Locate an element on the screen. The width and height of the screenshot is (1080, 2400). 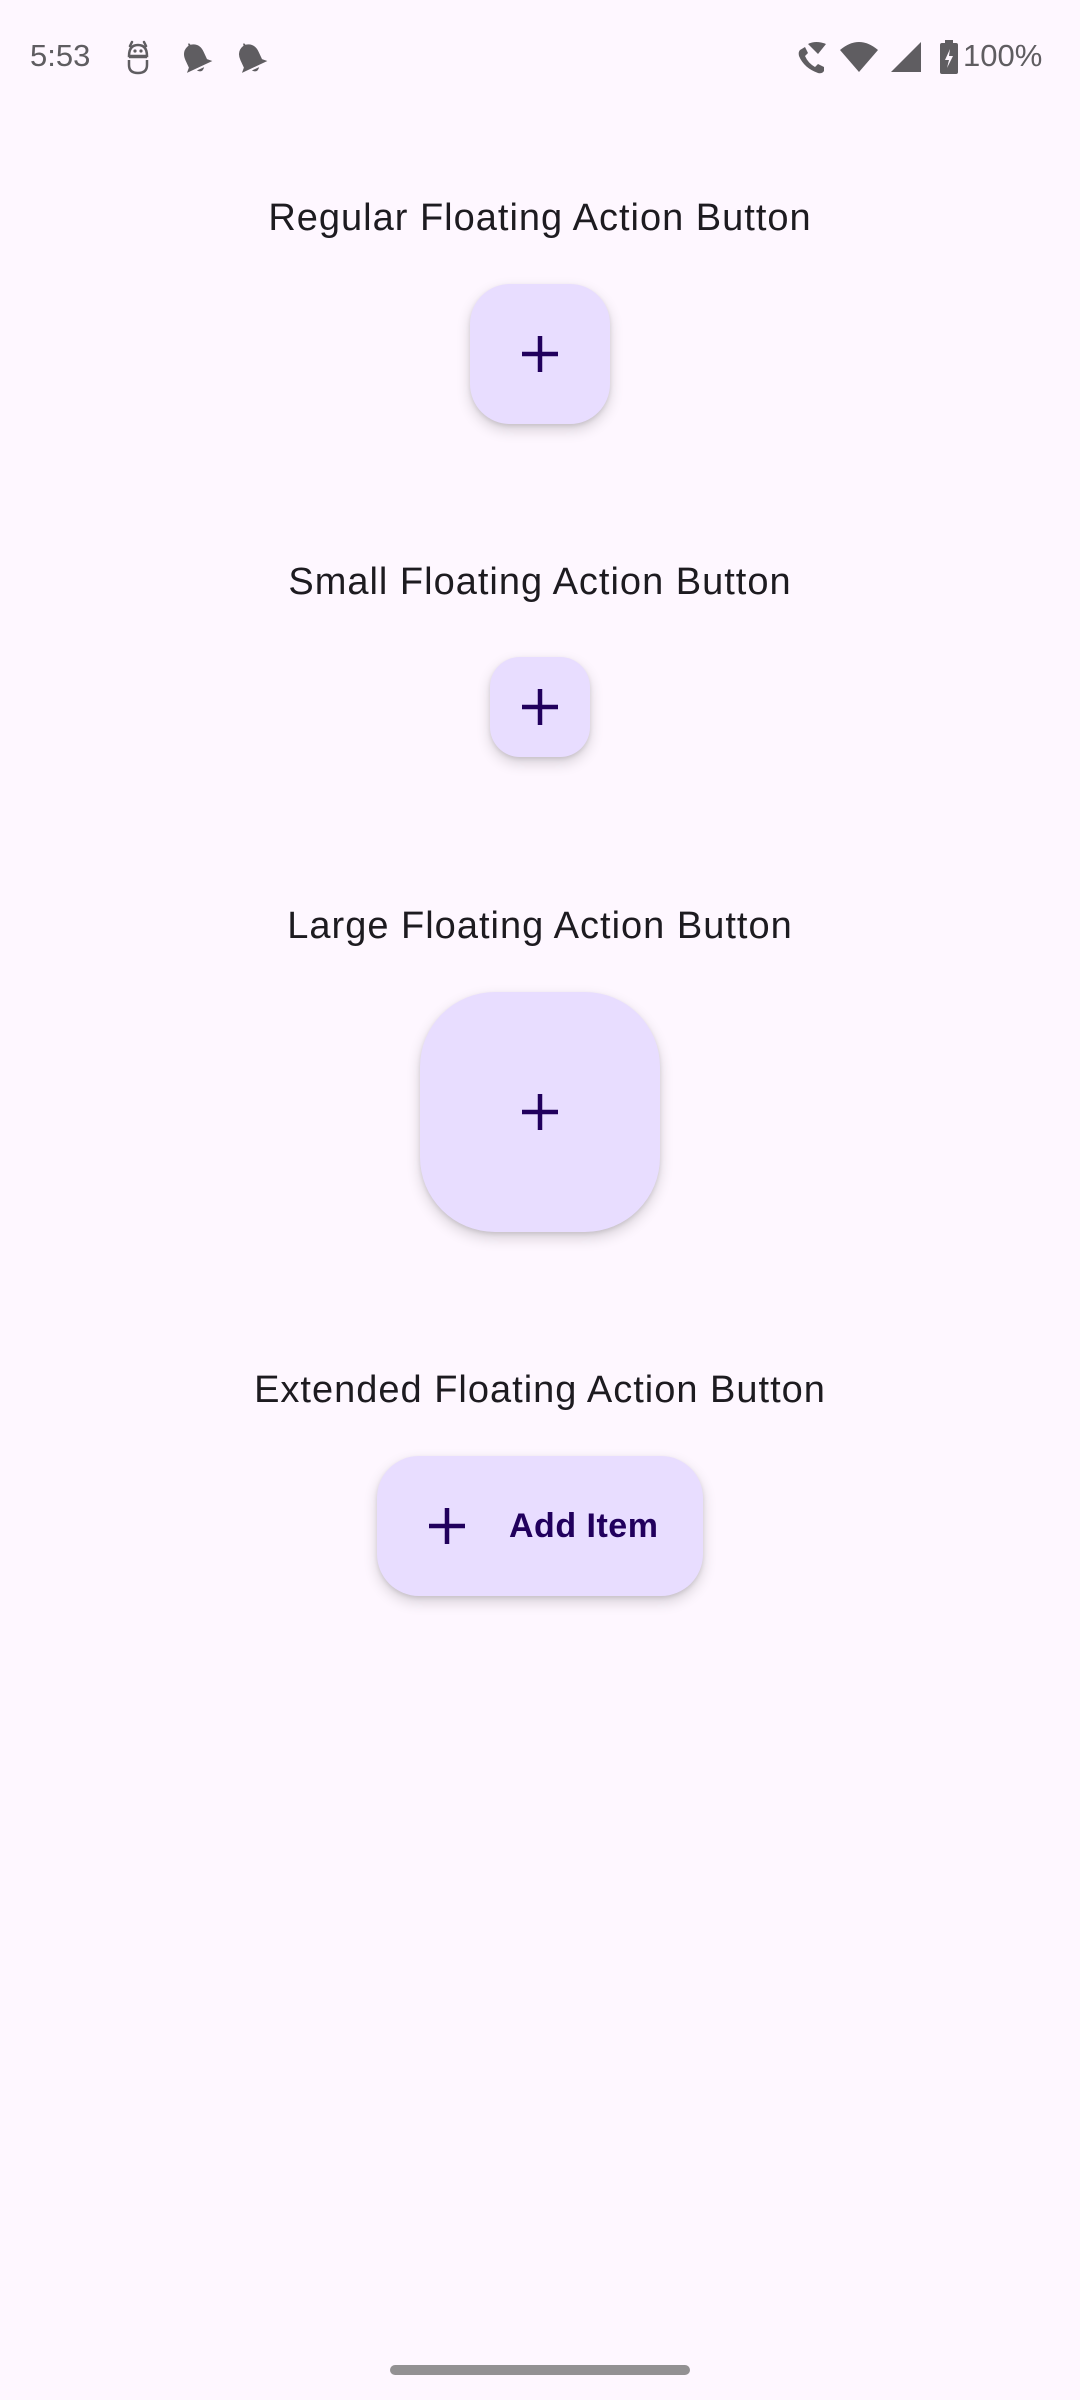
regular-fab-button is located at coordinates (540, 354).